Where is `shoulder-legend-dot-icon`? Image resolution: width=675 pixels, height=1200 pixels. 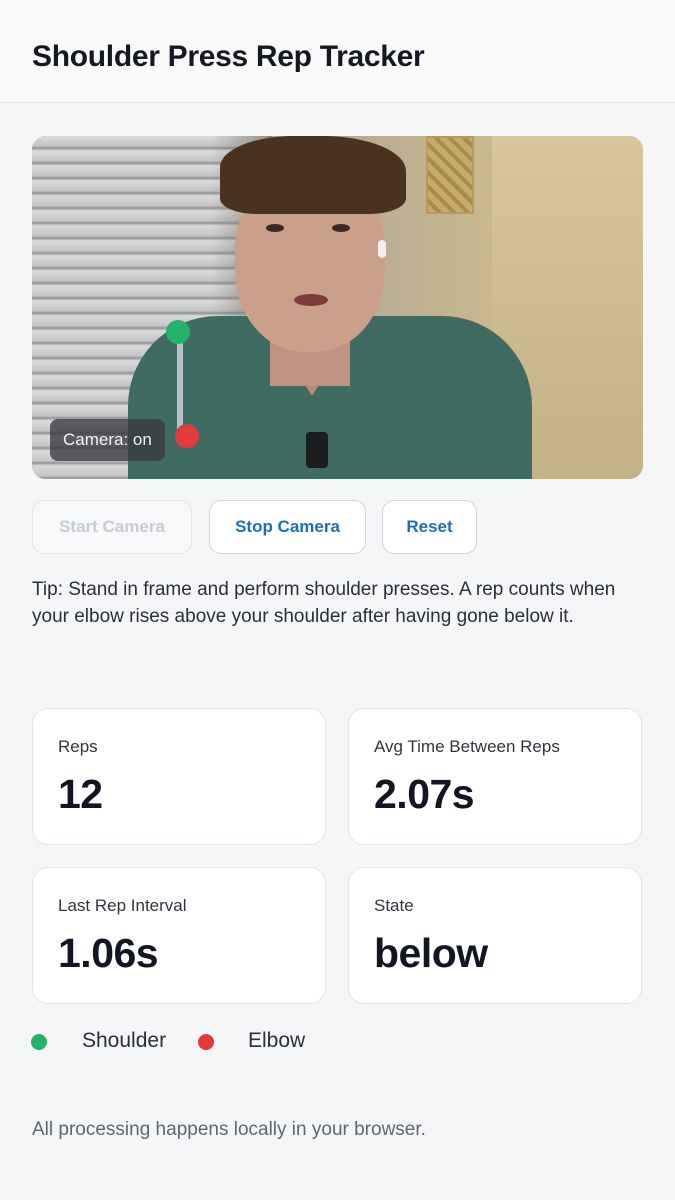 shoulder-legend-dot-icon is located at coordinates (39, 1042).